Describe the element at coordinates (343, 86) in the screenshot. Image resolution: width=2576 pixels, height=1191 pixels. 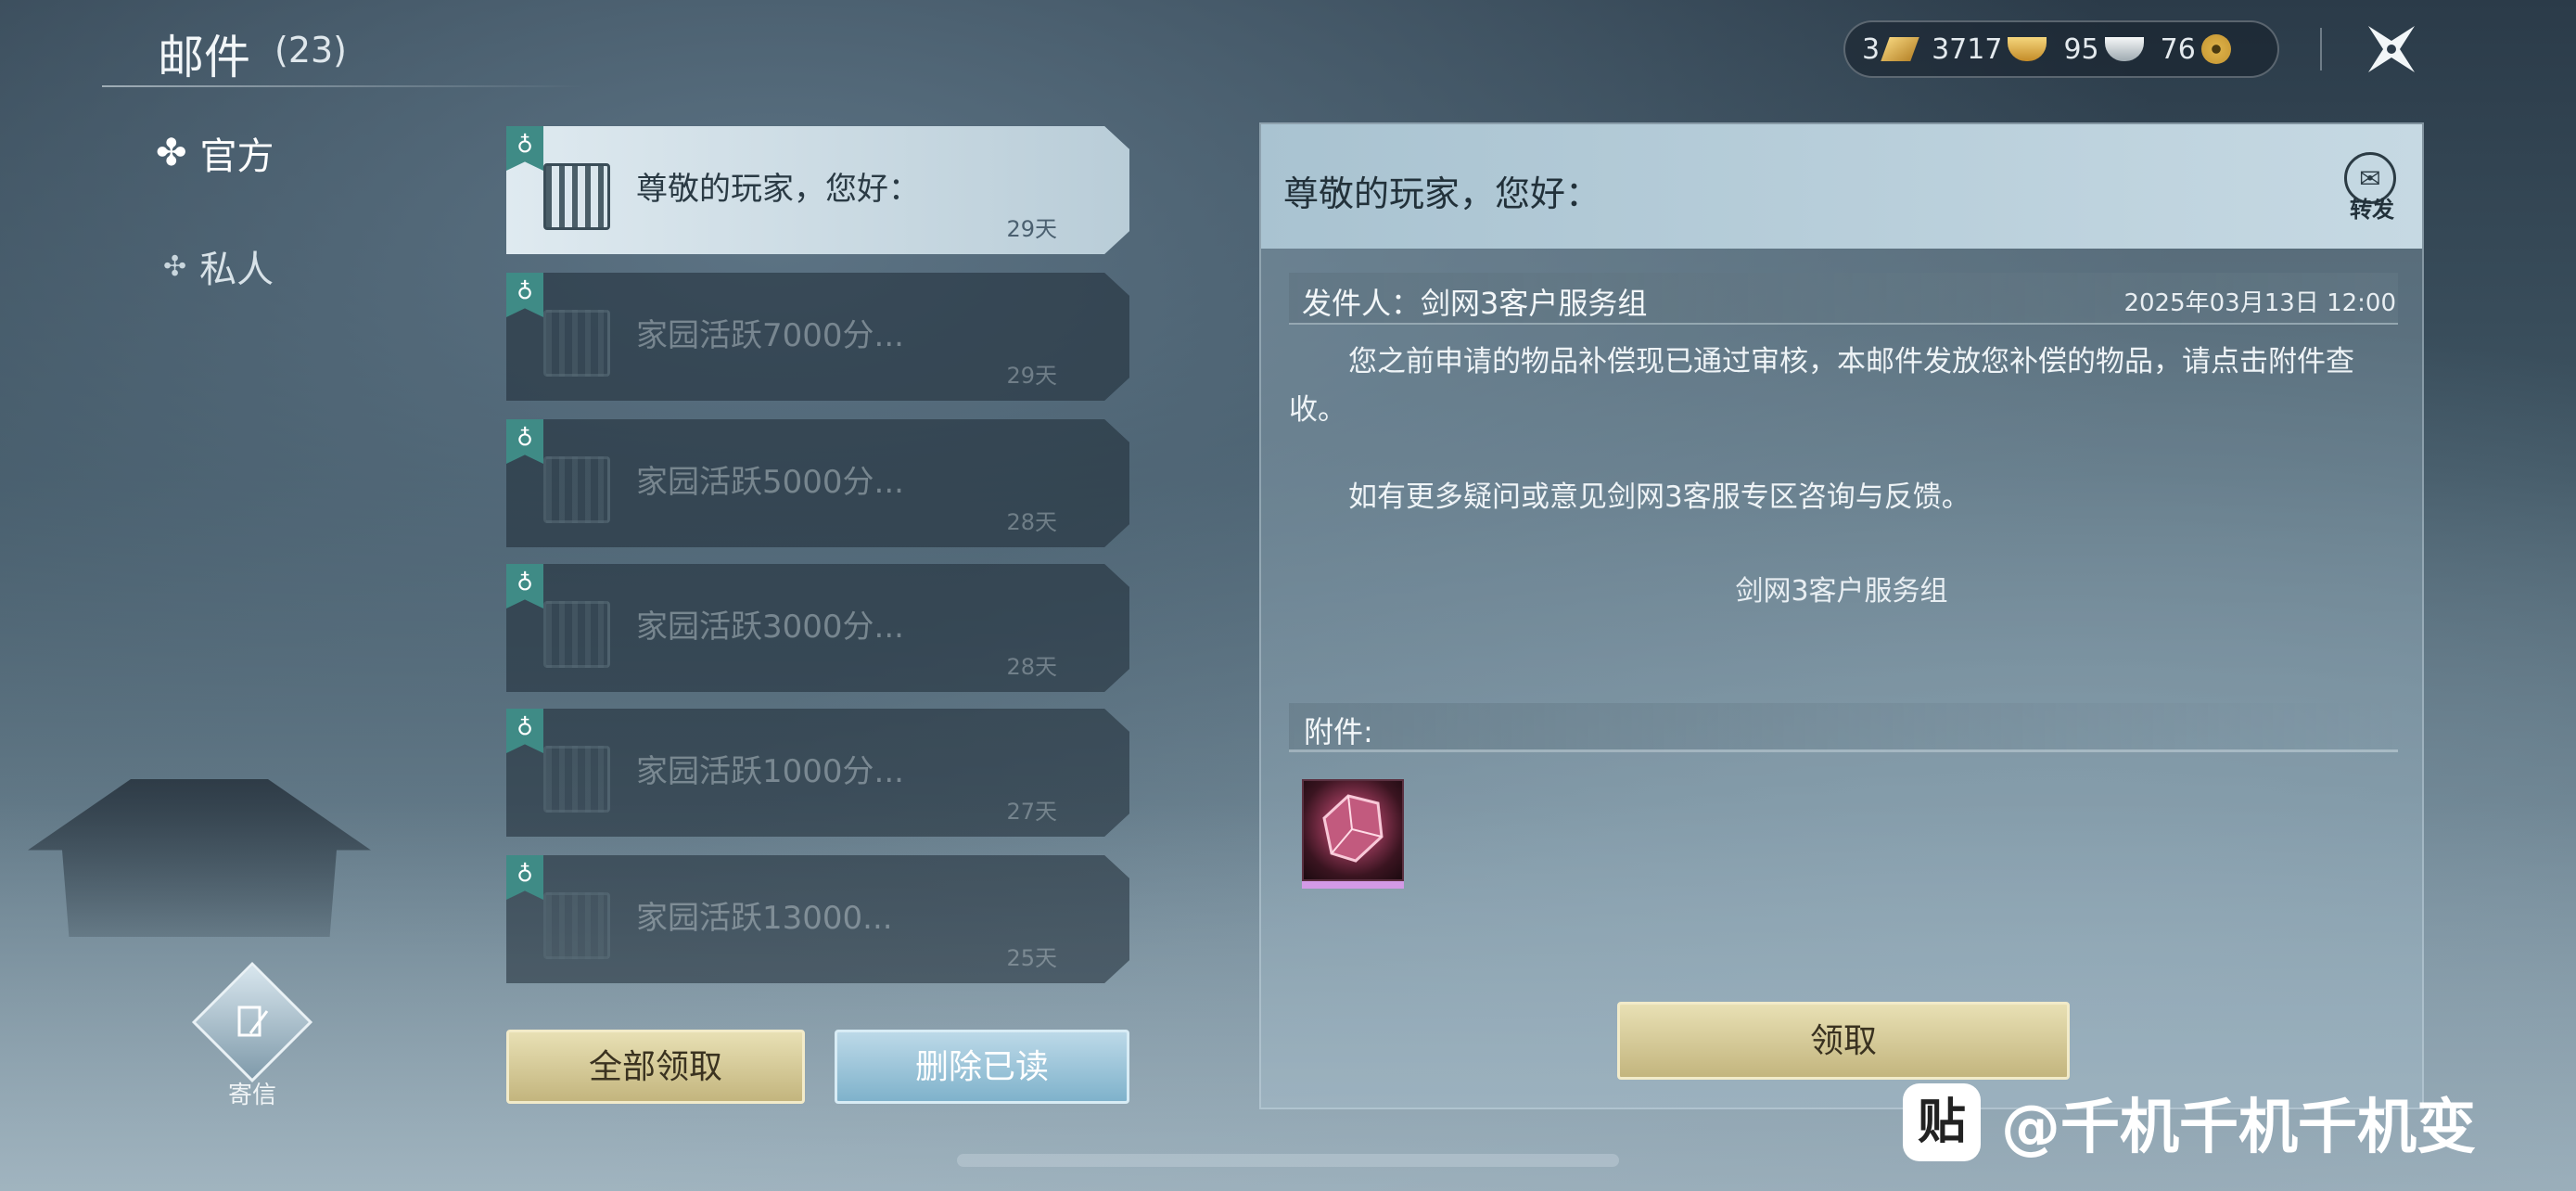
I see `header-divider` at that location.